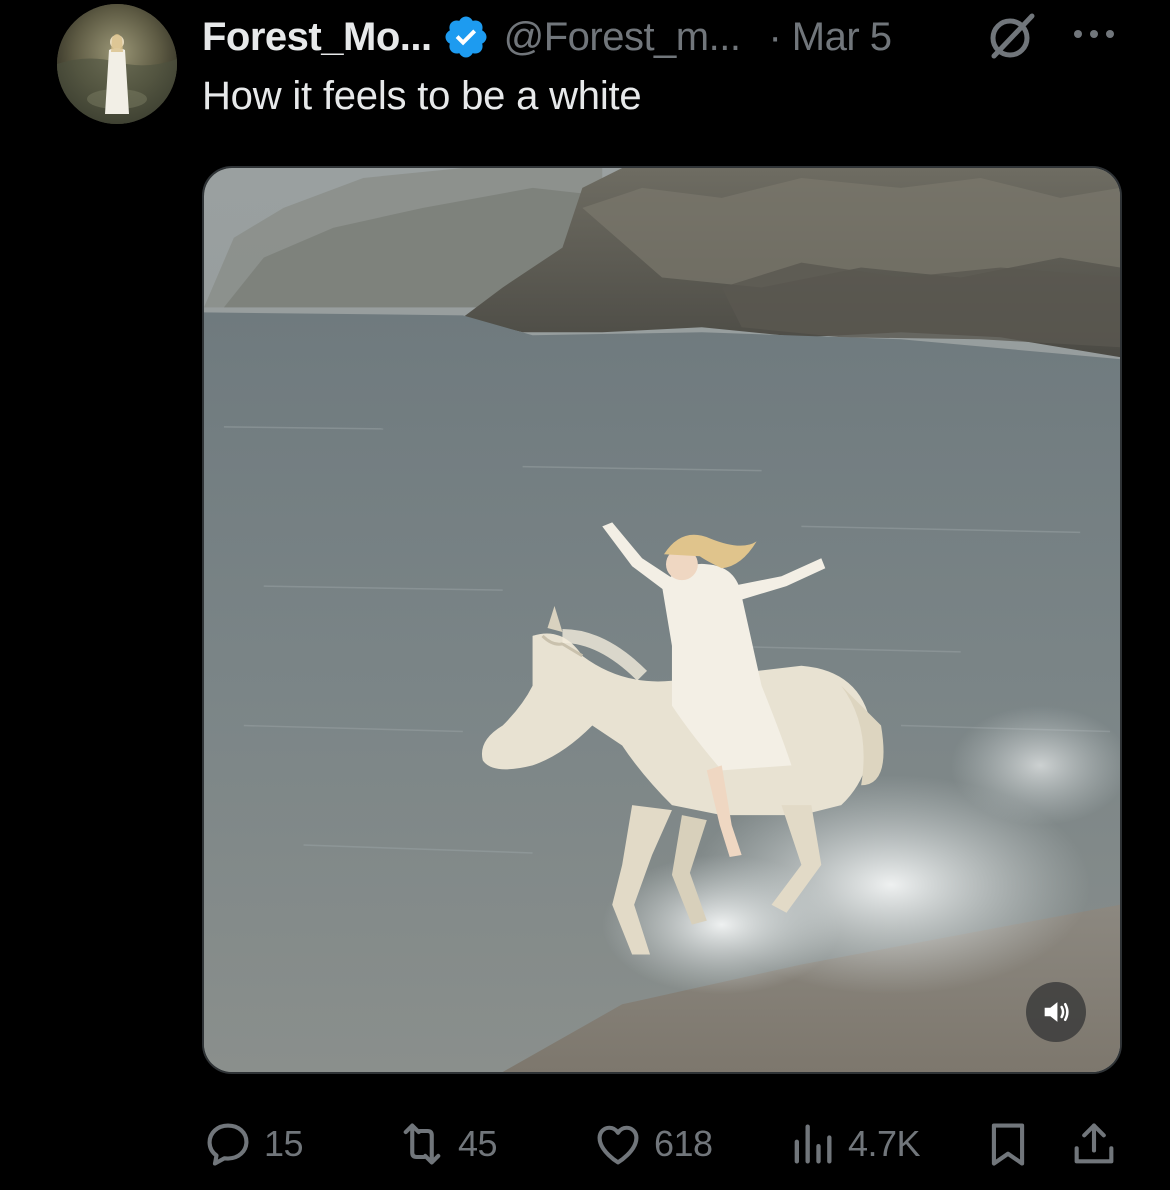  What do you see at coordinates (1012, 36) in the screenshot?
I see `grok-icon` at bounding box center [1012, 36].